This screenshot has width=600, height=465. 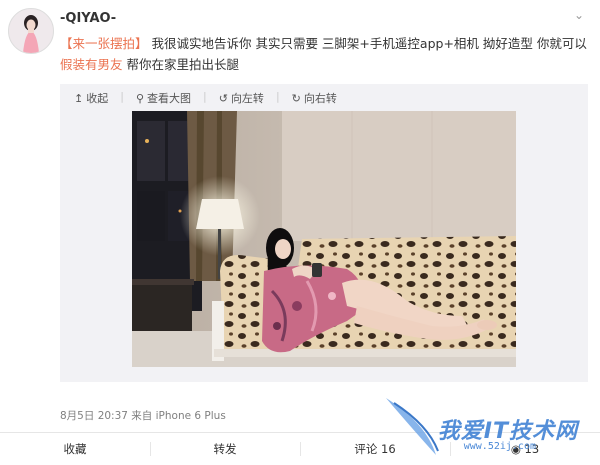 I want to click on post-text-end: 帮你在家里拍出长腿, so click(x=180, y=64).